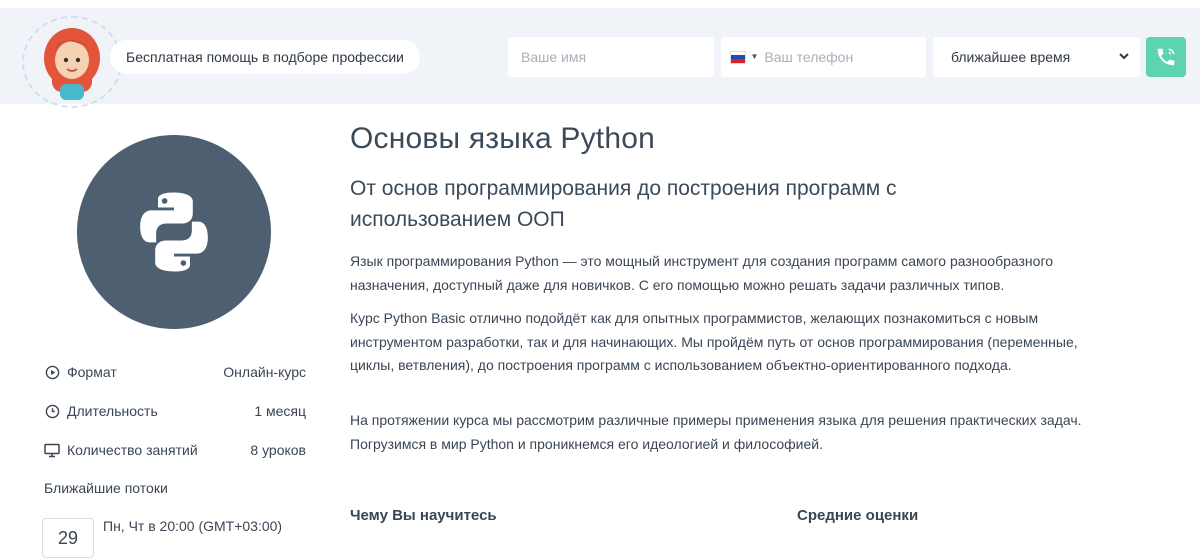 This screenshot has width=1200, height=558. I want to click on duration-row: Длительность 1 месяц, so click(175, 411).